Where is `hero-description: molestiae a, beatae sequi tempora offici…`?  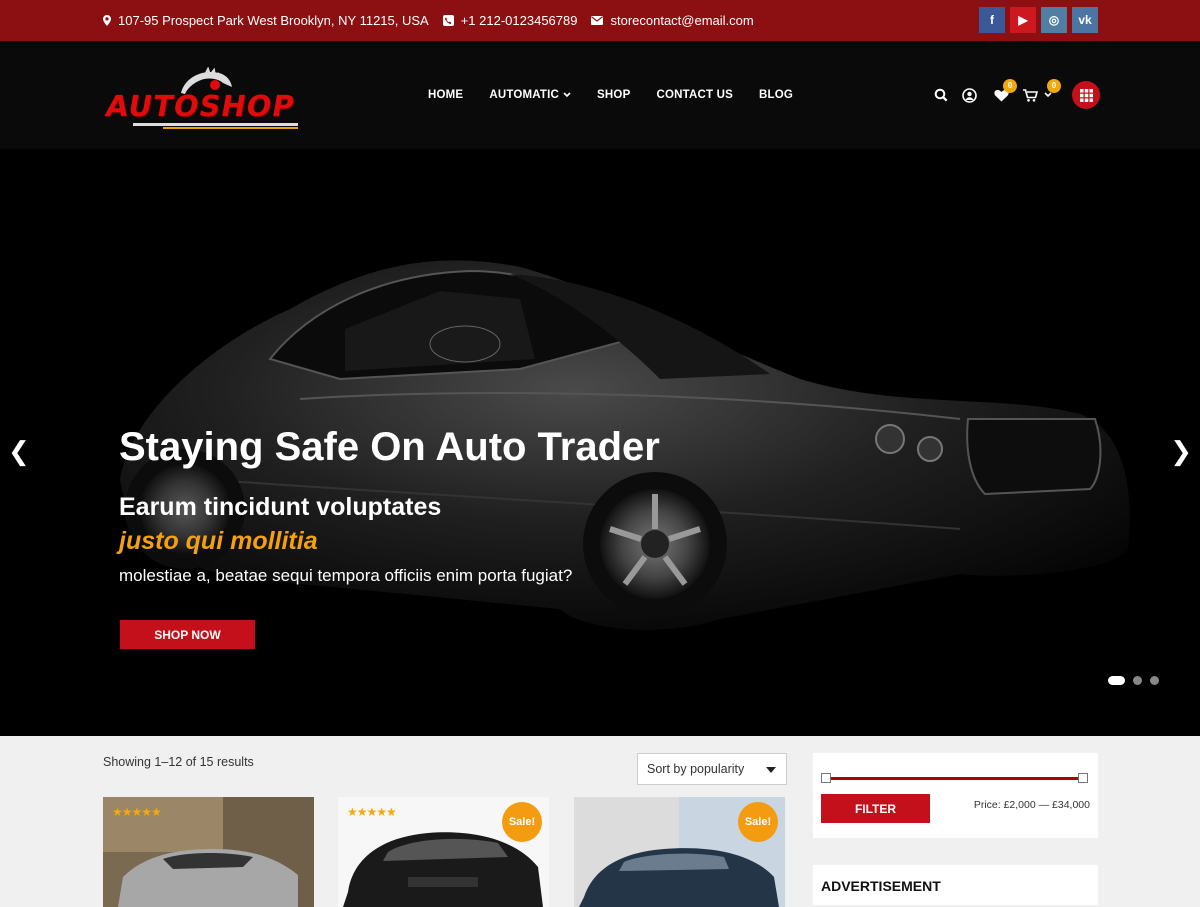 hero-description: molestiae a, beatae sequi tempora offici… is located at coordinates (346, 575).